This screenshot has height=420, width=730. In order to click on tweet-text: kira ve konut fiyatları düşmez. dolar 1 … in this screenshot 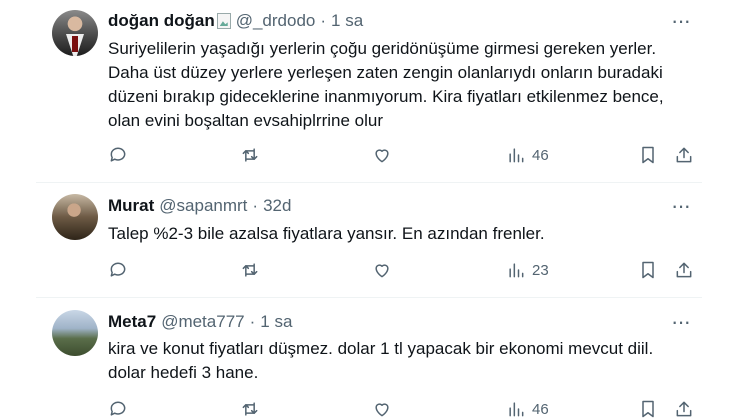, I will do `click(403, 361)`.